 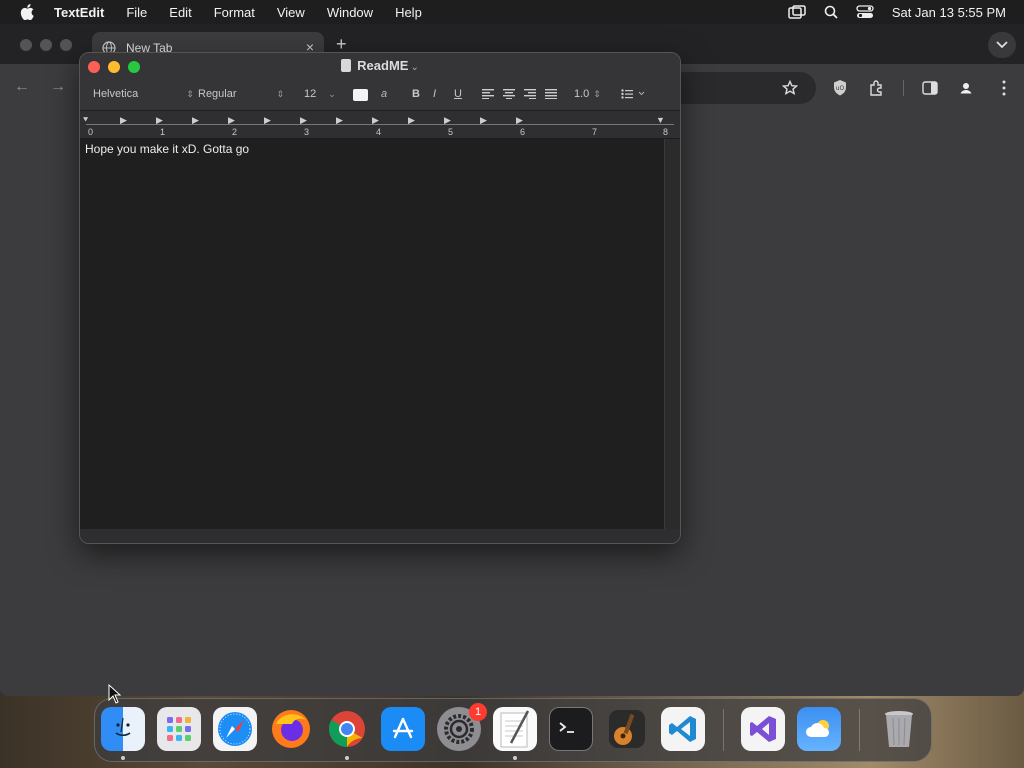 What do you see at coordinates (949, 12) in the screenshot?
I see `menu-clock: Sat Jan 13 5:55 PM` at bounding box center [949, 12].